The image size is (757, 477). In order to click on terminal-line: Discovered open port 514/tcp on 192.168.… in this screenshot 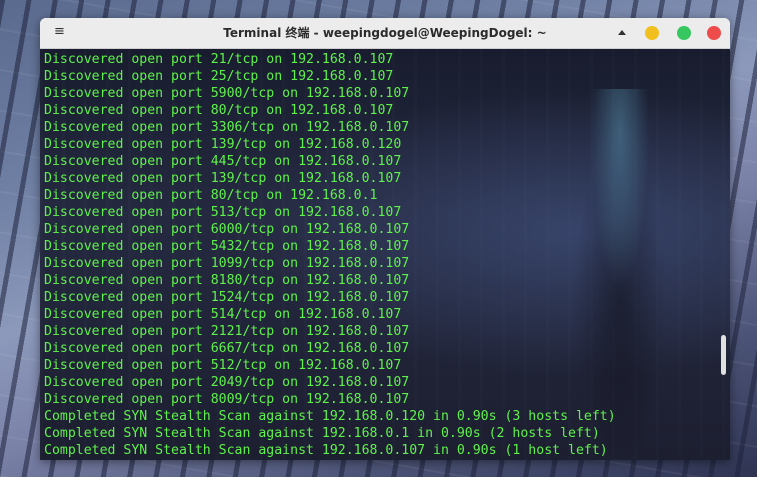, I will do `click(223, 314)`.